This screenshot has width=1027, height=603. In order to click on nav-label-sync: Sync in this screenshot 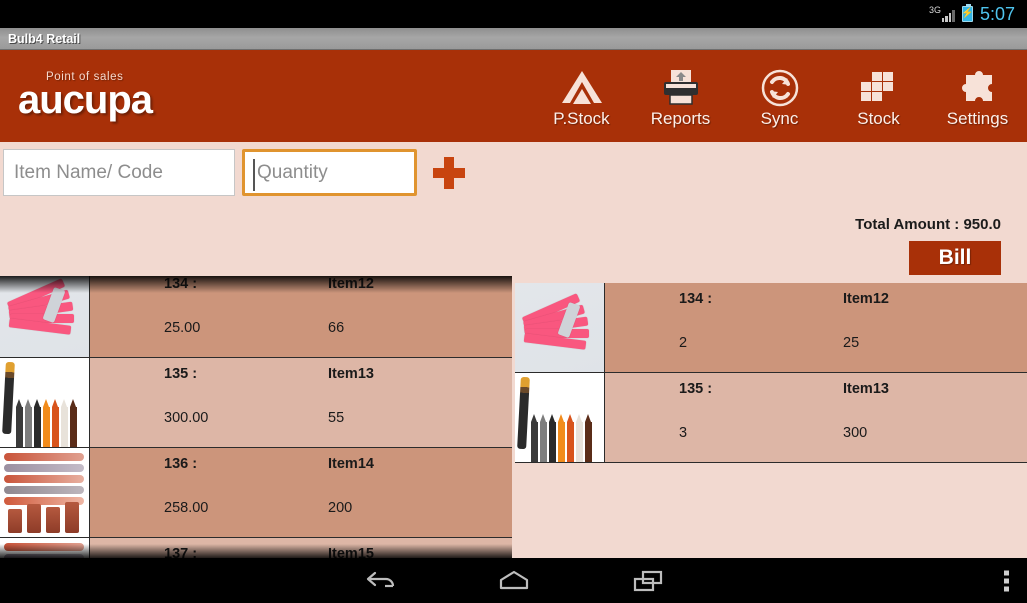, I will do `click(779, 118)`.